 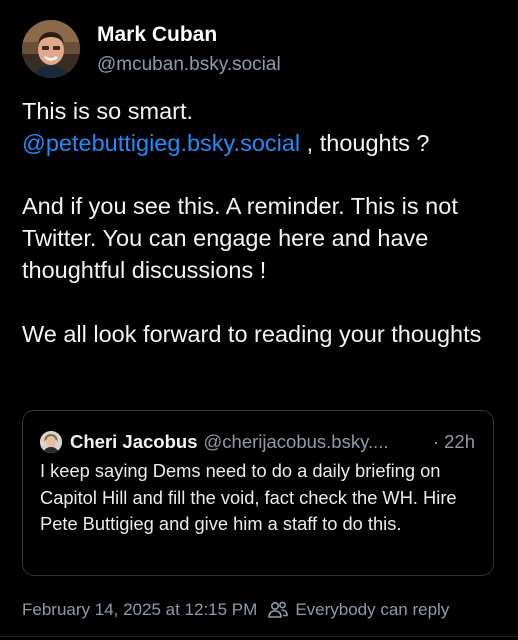 I want to click on mention-link: @petebuttigieg.bsky.social, so click(x=161, y=143).